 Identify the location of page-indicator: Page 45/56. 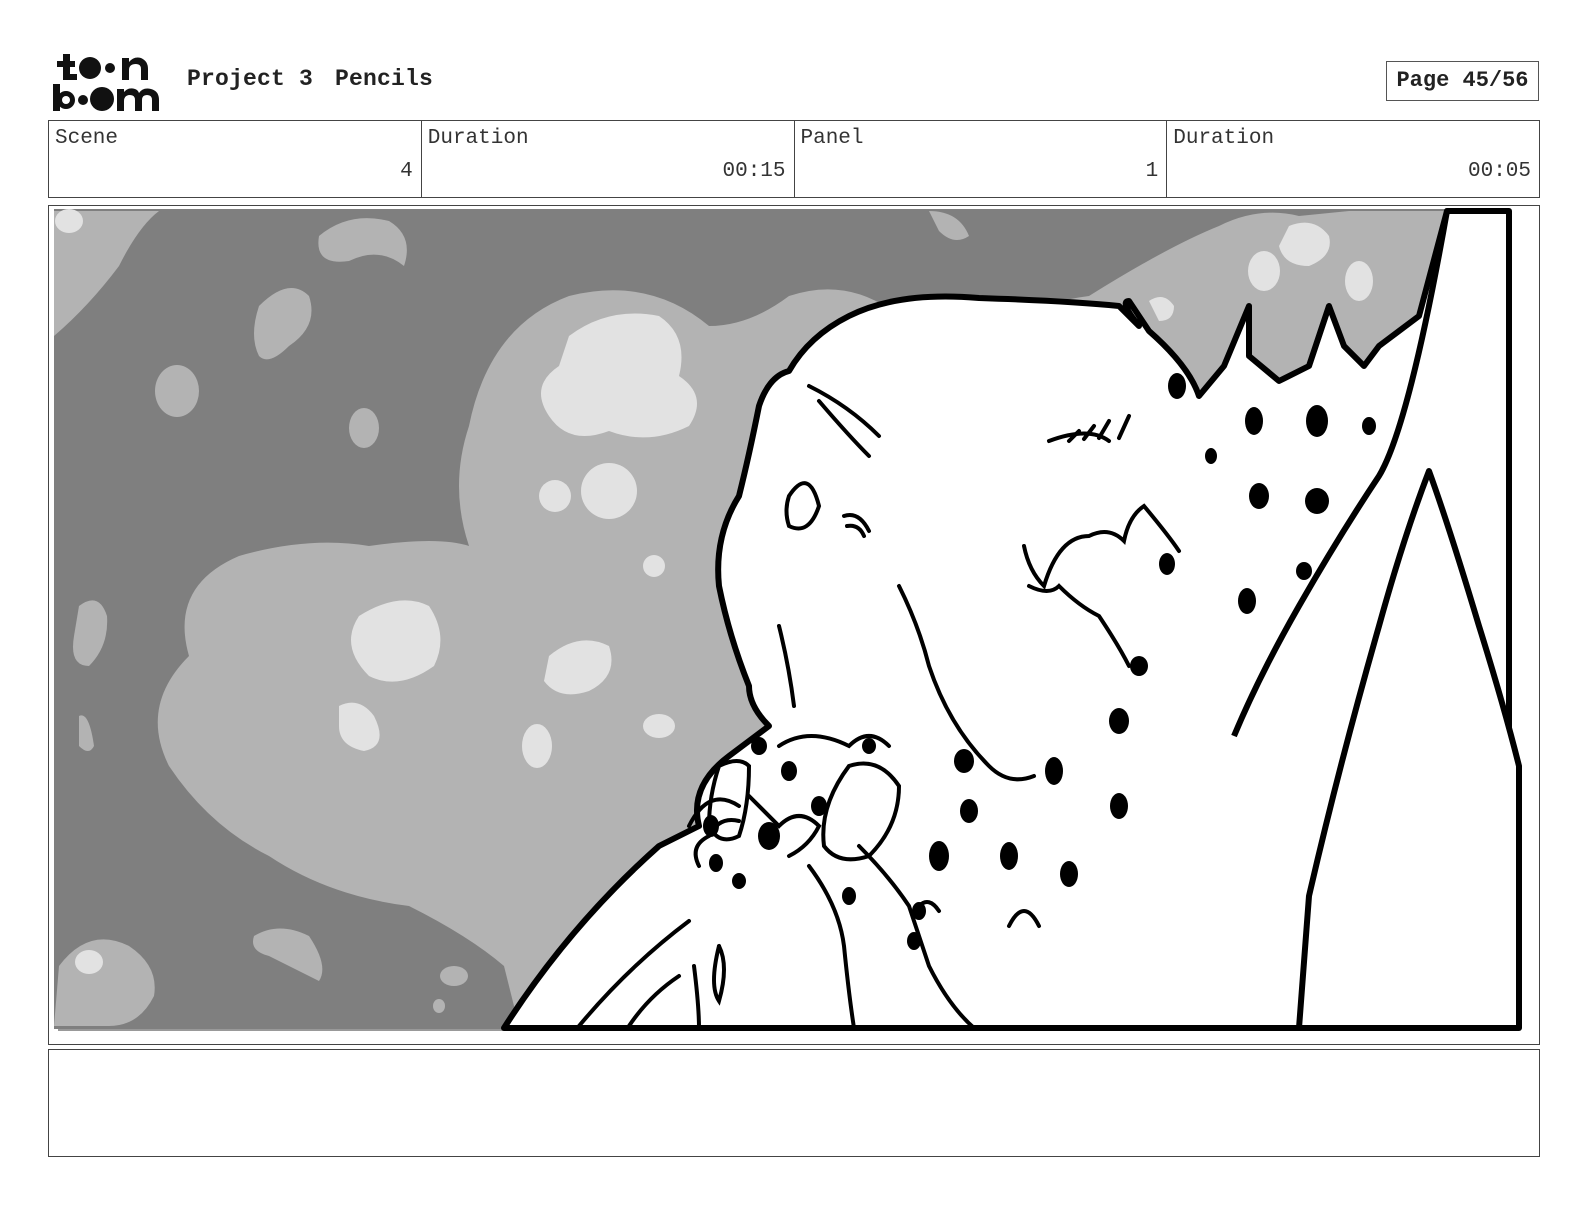
(1462, 81).